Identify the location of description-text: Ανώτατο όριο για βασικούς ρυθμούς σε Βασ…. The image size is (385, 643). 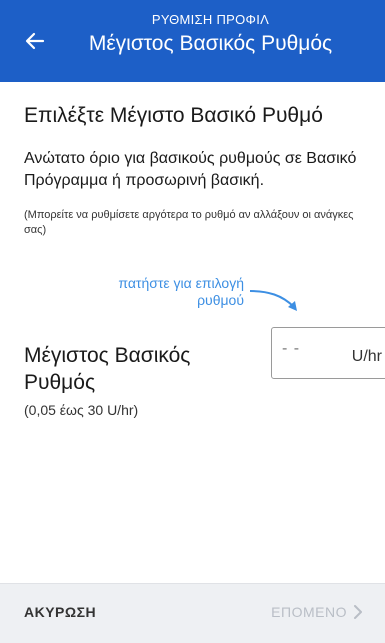
(190, 169).